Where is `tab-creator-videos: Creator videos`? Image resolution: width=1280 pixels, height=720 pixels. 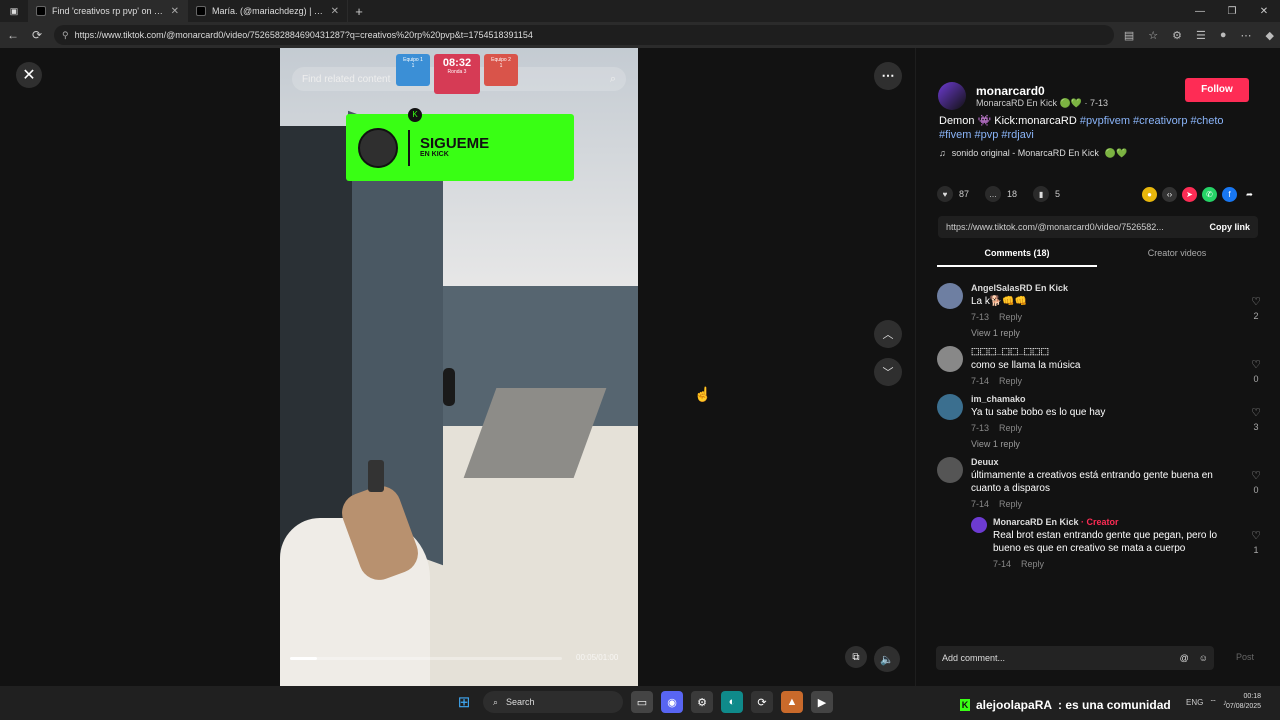
tab-creator-videos: Creator videos is located at coordinates (1177, 257).